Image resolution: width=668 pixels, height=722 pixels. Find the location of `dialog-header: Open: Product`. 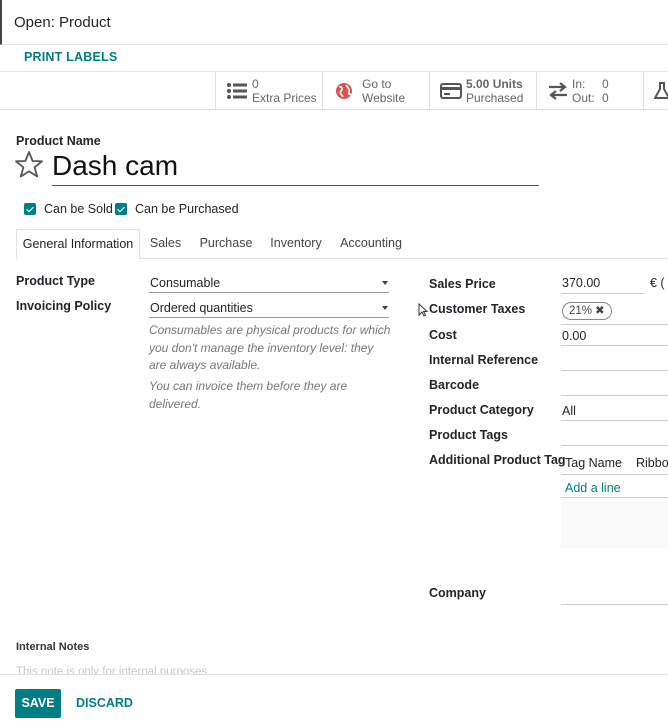

dialog-header: Open: Product is located at coordinates (334, 22).